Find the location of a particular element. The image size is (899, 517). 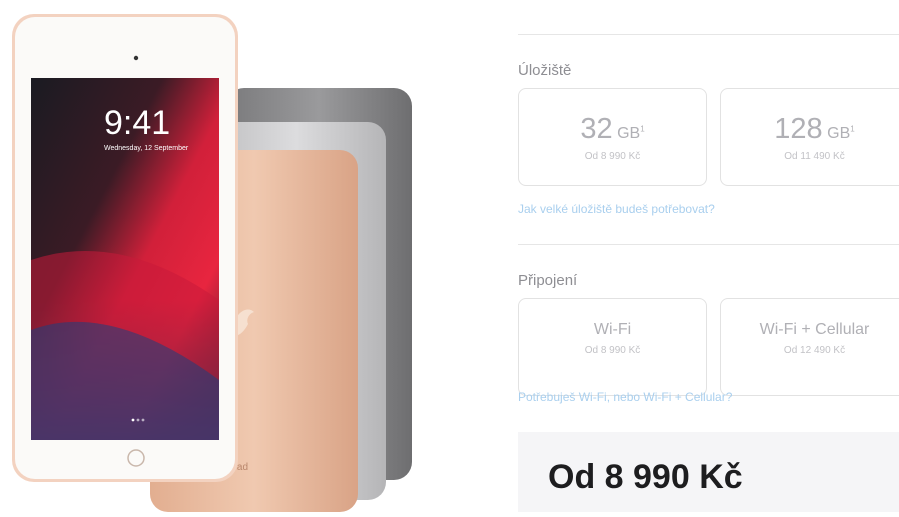

storage-section-title: Úložiště is located at coordinates (545, 70).